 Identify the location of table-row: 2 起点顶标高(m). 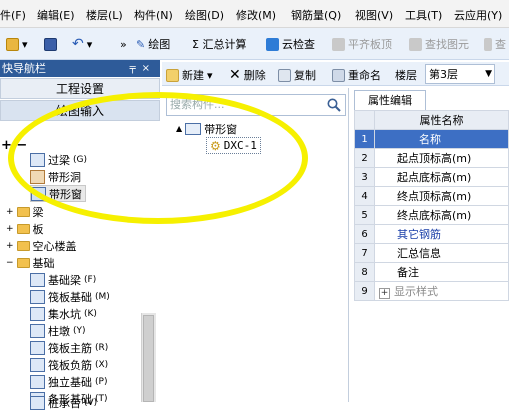
(431, 158).